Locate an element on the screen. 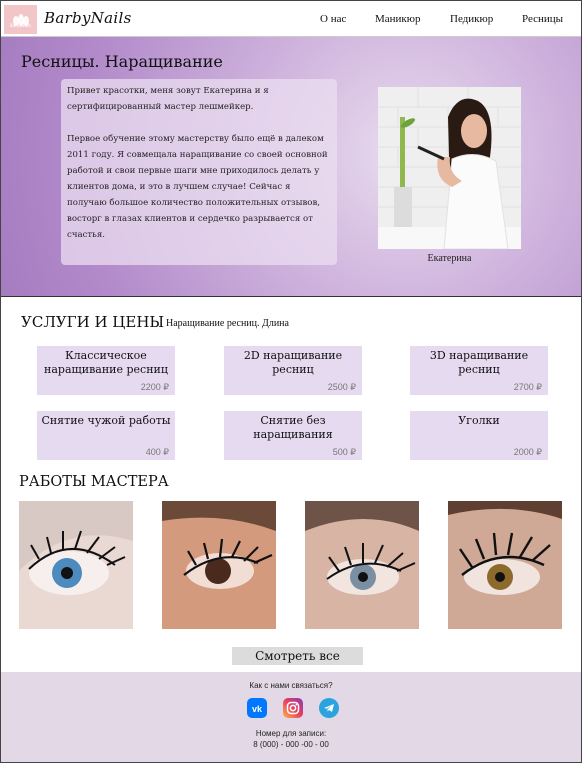  service-card: 3D наращивание ресниц 2700 ₽ is located at coordinates (479, 370).